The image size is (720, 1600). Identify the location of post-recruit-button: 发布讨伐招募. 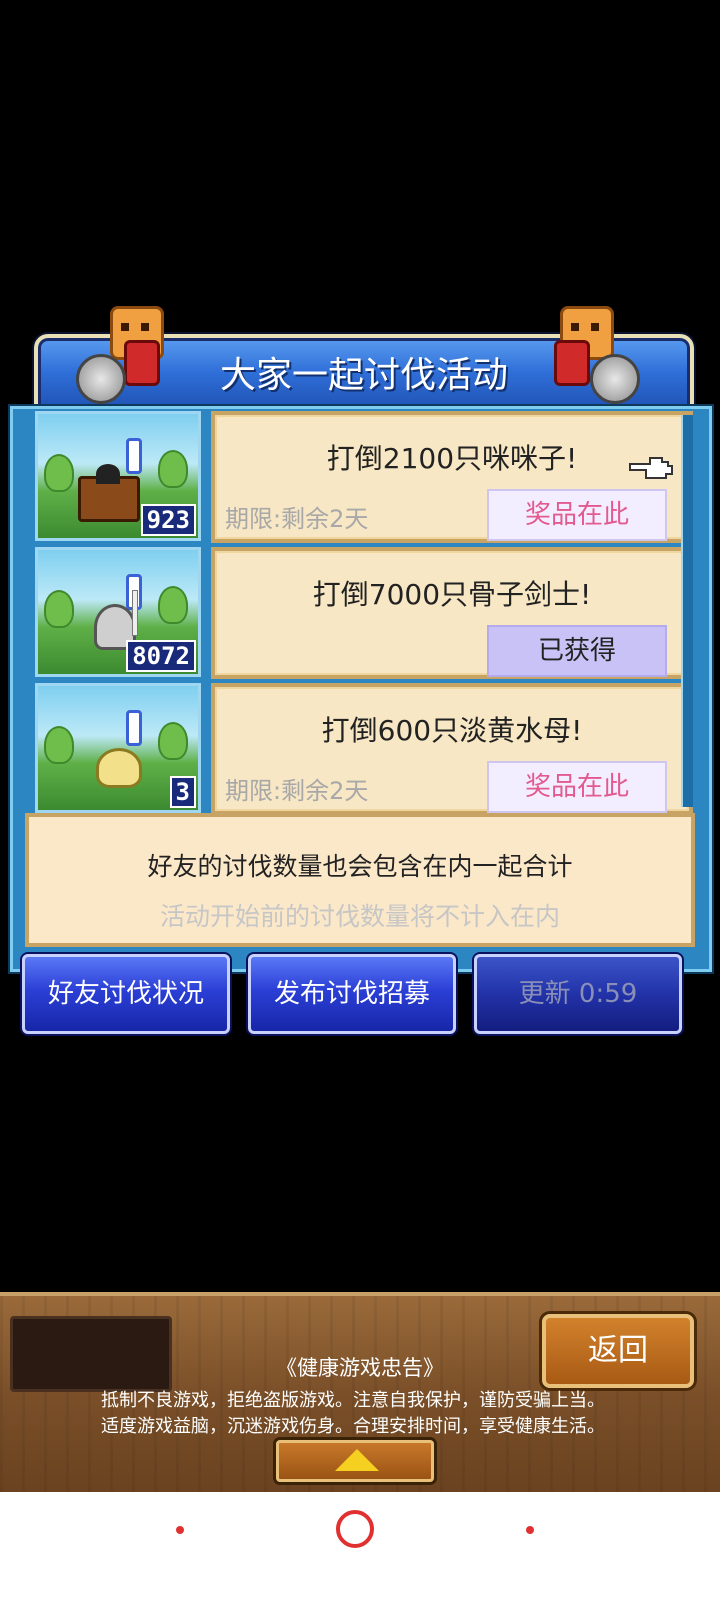
(352, 994).